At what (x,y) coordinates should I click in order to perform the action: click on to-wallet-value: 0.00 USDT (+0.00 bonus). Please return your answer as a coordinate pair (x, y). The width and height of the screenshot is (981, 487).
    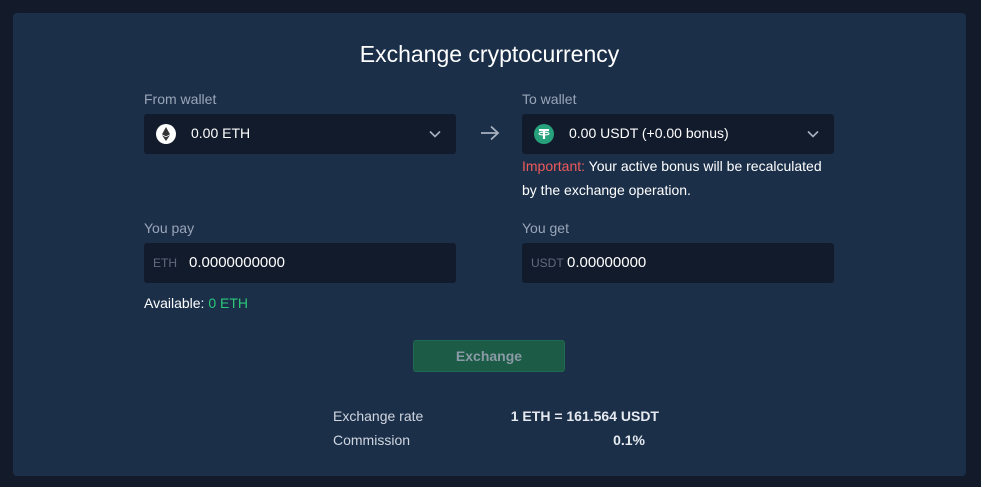
    Looking at the image, I should click on (649, 133).